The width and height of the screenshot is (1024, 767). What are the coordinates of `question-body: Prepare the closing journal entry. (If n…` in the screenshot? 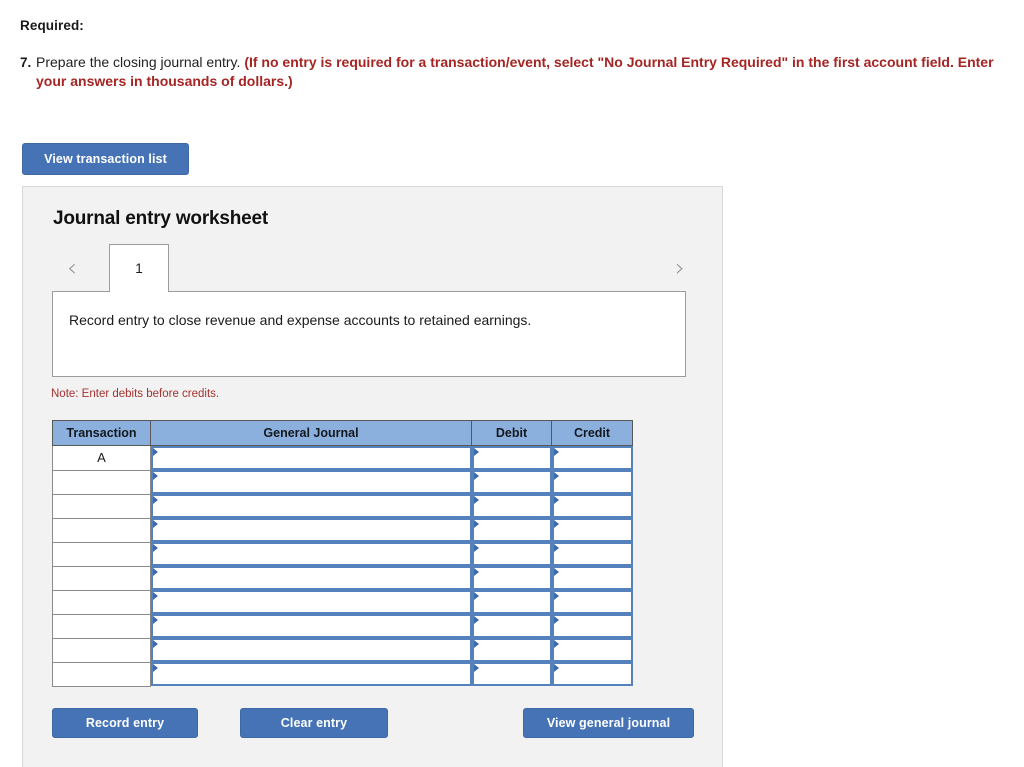 It's located at (520, 72).